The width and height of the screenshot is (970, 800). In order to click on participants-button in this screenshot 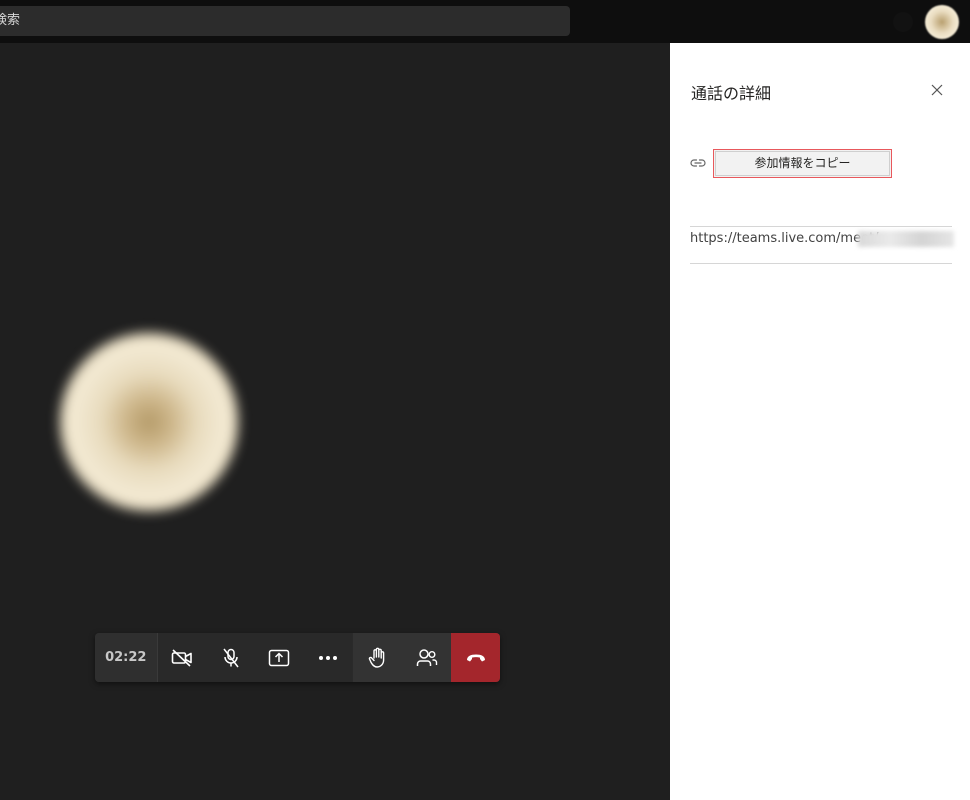, I will do `click(426, 657)`.